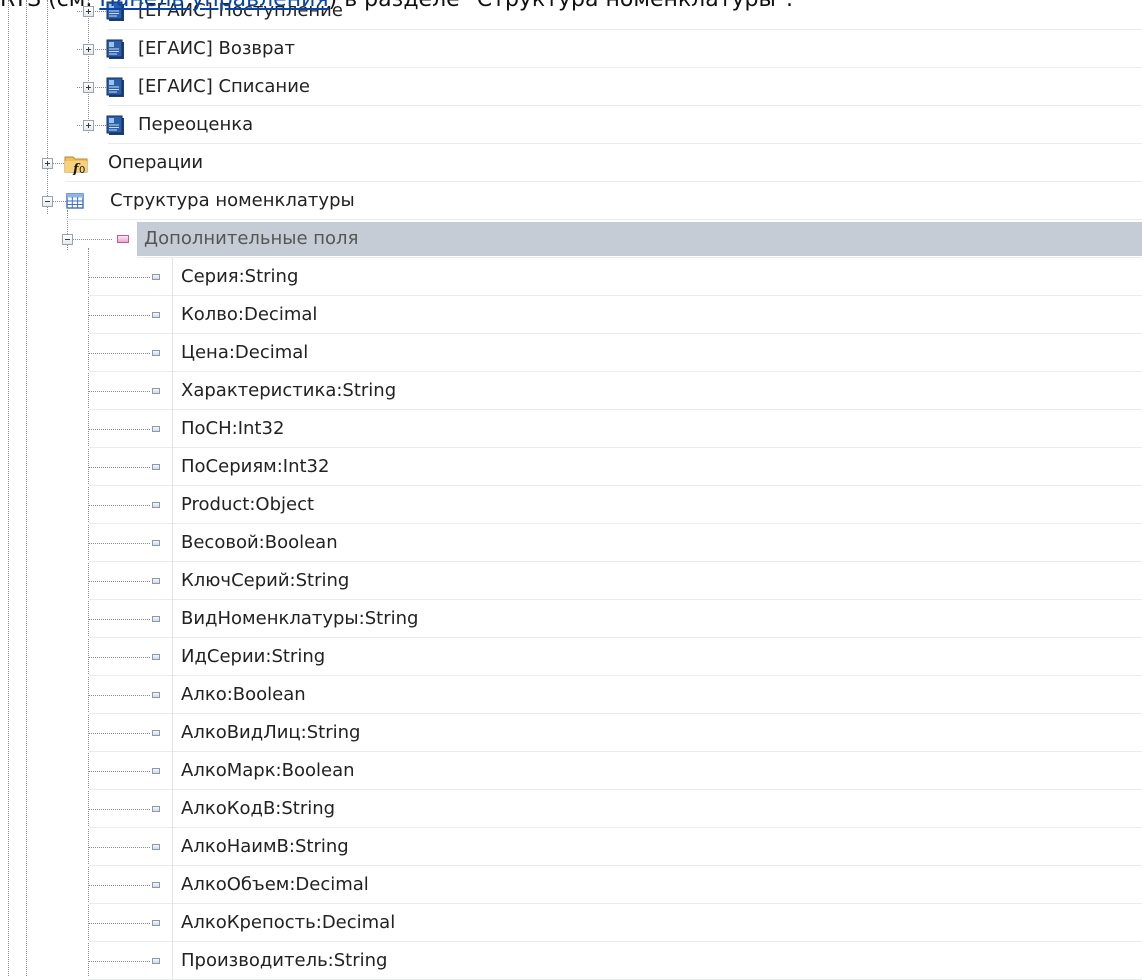 This screenshot has width=1142, height=980. Describe the element at coordinates (216, 48) in the screenshot. I see `tree-item-label: [ЕГАИС] Возврат` at that location.